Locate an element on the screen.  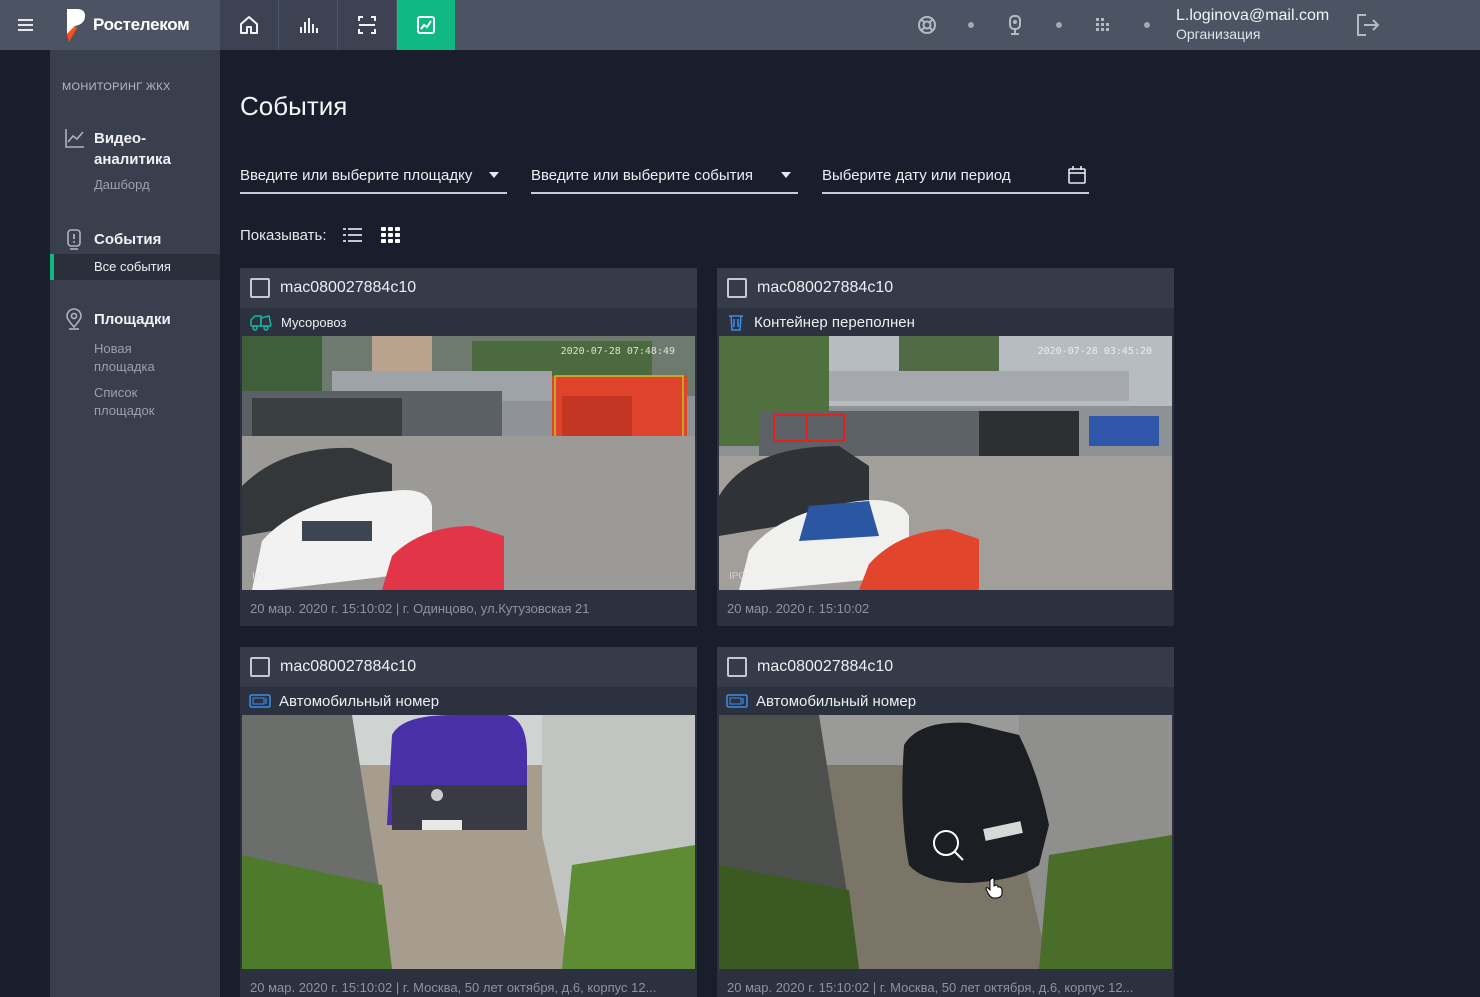
date-filter-placeholder: Выберите дату или период is located at coordinates (916, 175).